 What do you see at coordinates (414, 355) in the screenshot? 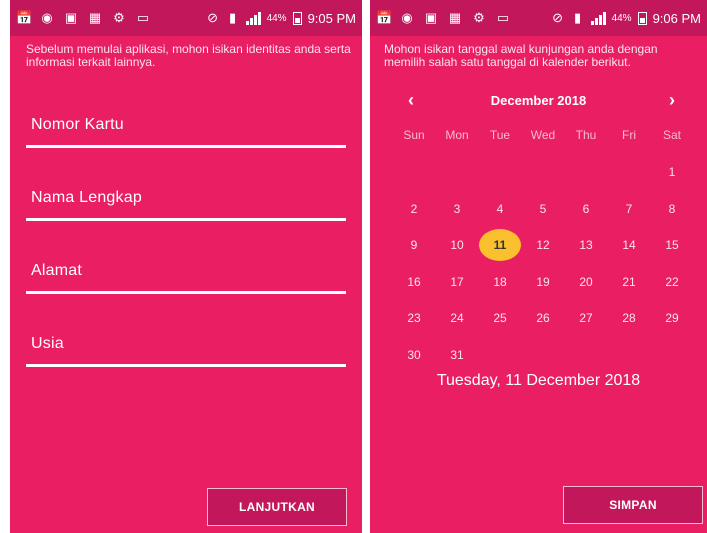
I see `calendar-day: 30` at bounding box center [414, 355].